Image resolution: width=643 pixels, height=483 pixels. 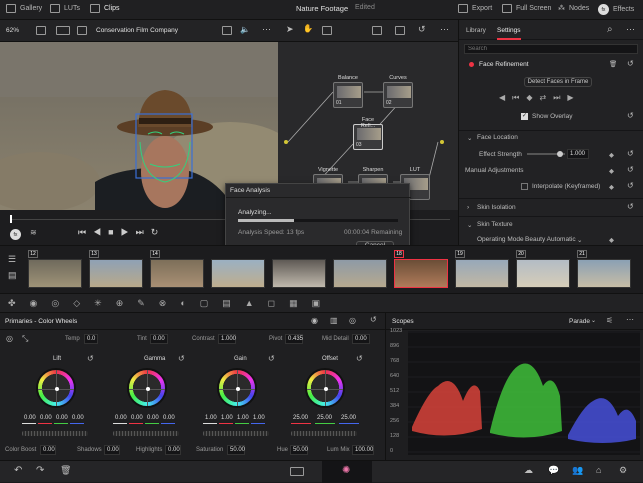 I want to click on scope-settings-icon: ⚟, so click(x=609, y=320).